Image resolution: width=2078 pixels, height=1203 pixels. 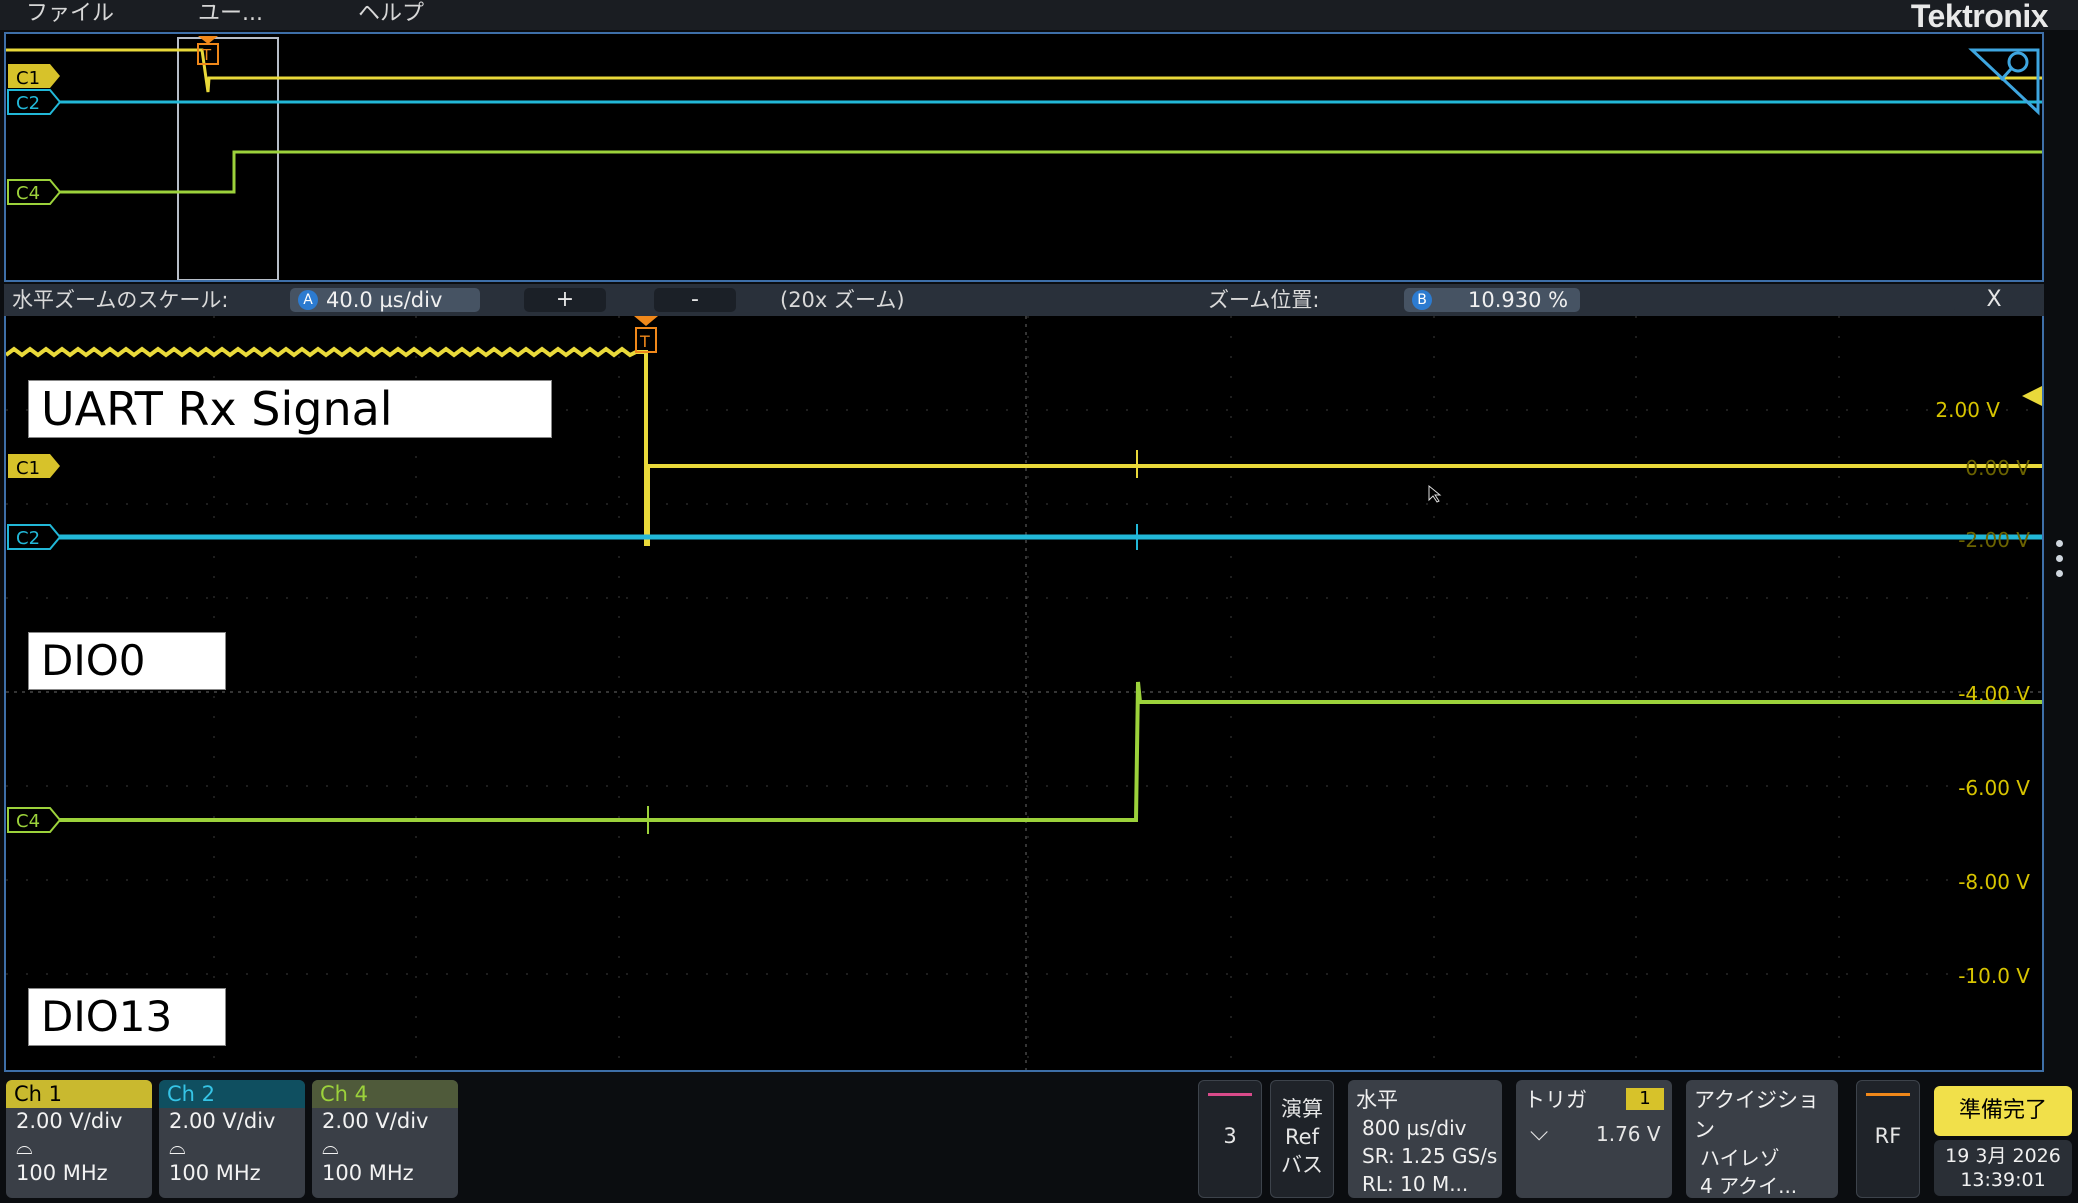 I want to click on channel-4-bandwidth: 100 MHz, so click(x=368, y=1173).